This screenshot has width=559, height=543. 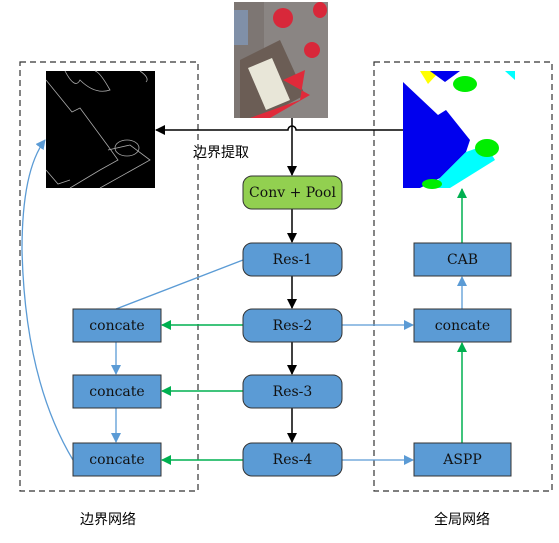 I want to click on boundary-extraction-arrow, so click(x=279, y=130).